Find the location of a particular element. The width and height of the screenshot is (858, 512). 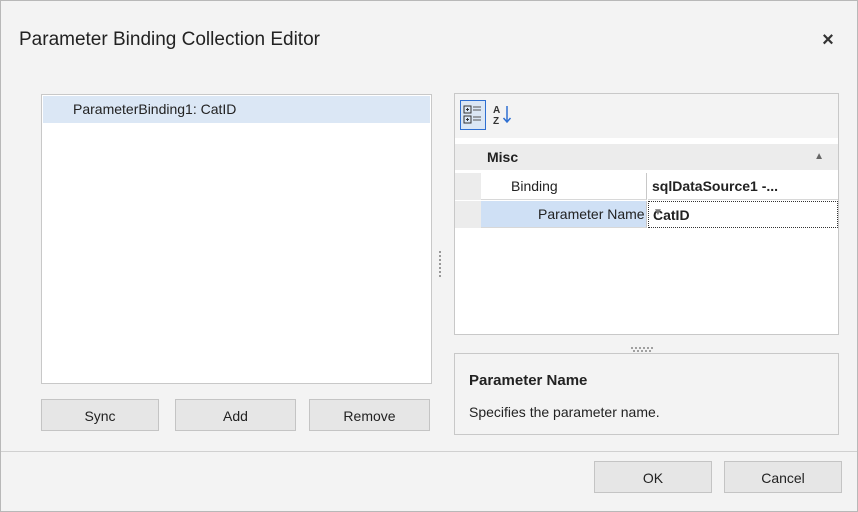

horizontal-splitter is located at coordinates (644, 345).